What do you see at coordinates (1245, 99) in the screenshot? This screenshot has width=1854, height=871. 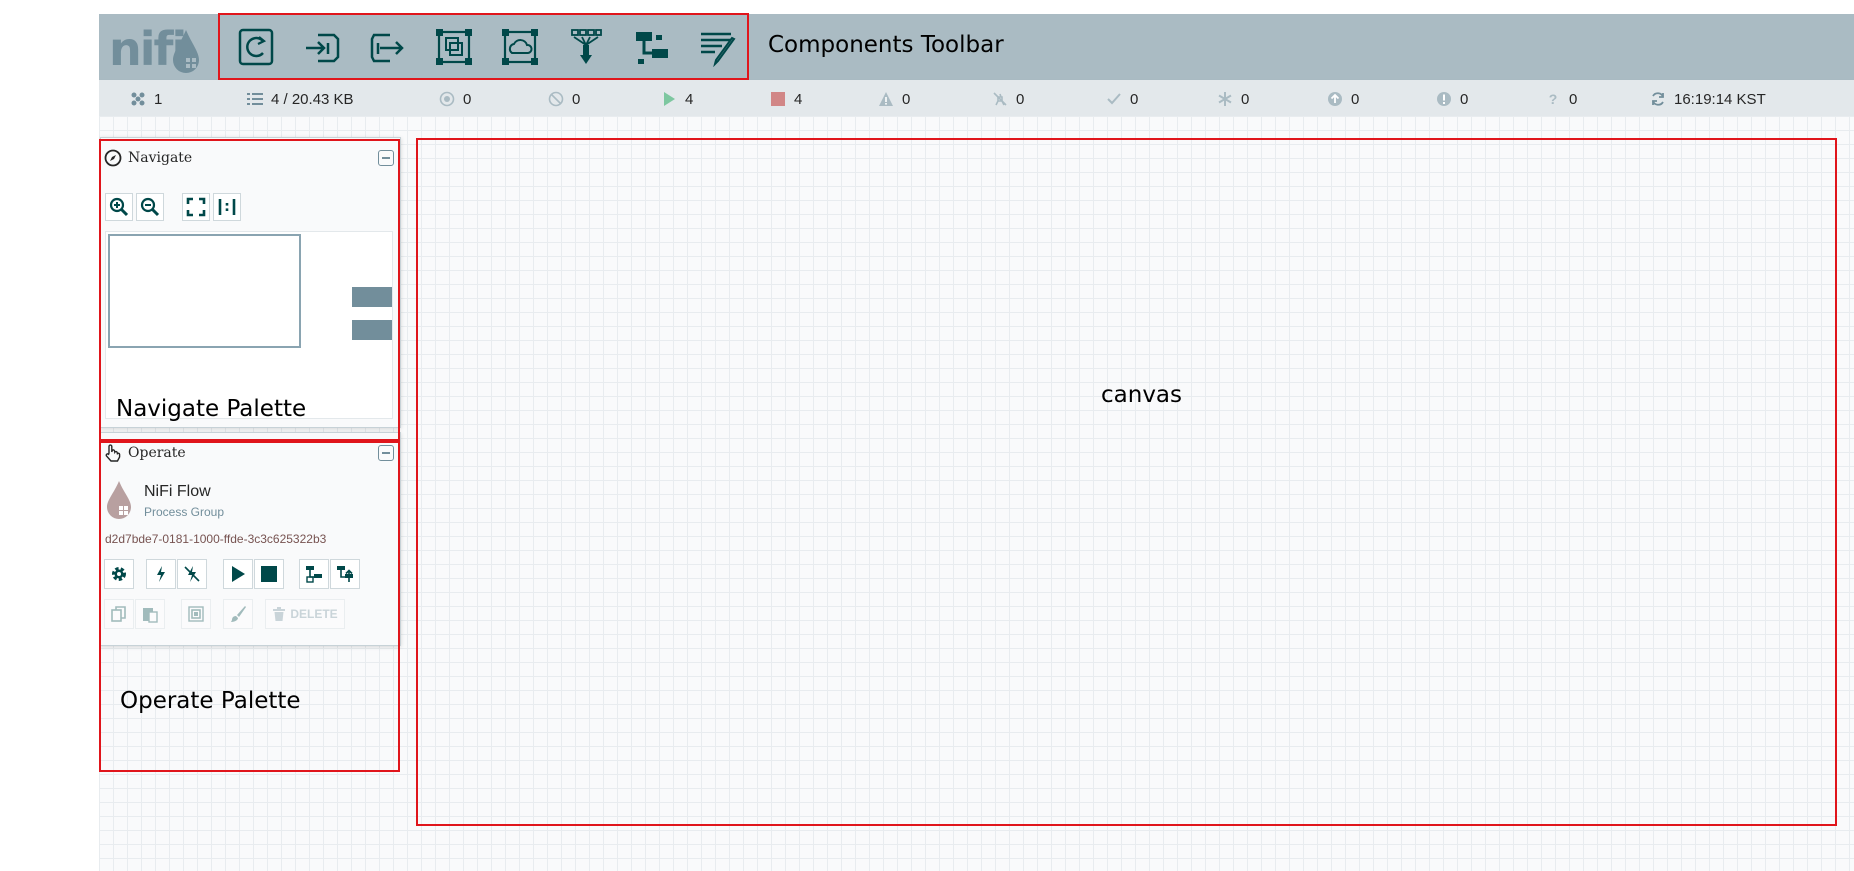 I see `locally-modified-count: 0` at bounding box center [1245, 99].